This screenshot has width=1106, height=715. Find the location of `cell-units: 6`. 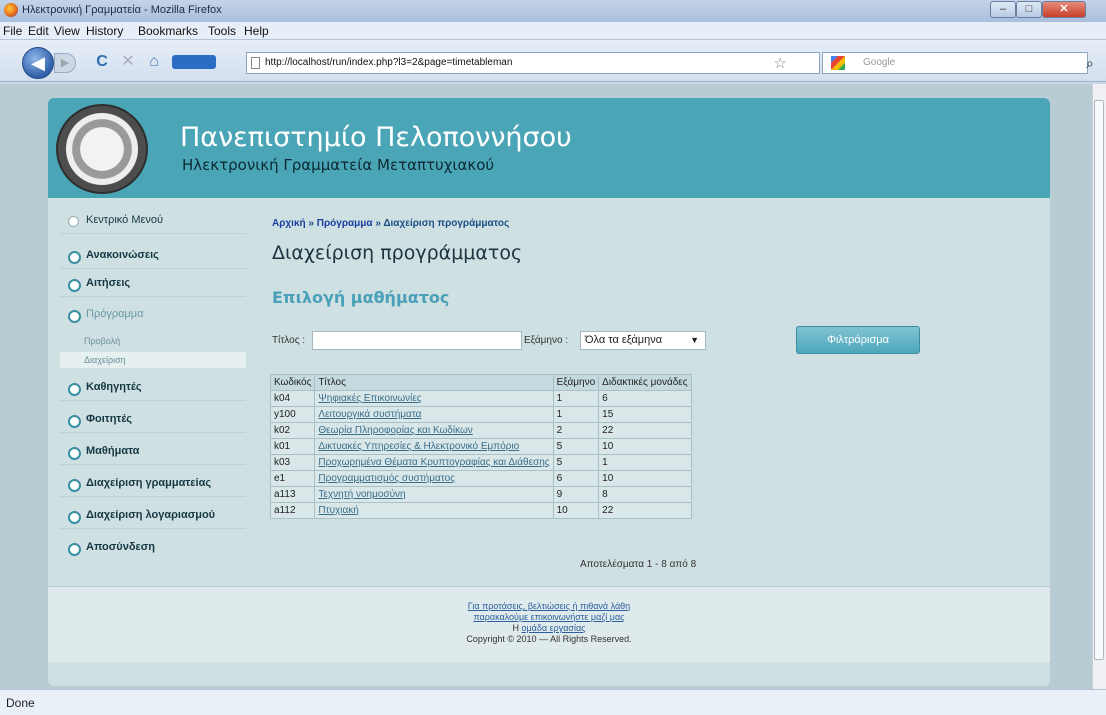

cell-units: 6 is located at coordinates (645, 398).